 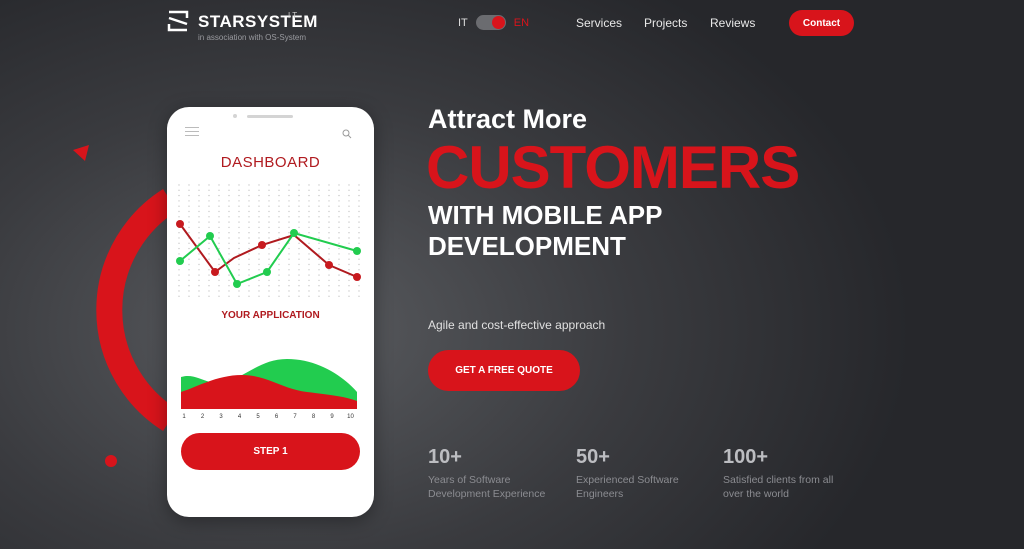 What do you see at coordinates (314, 417) in the screenshot?
I see `area-axis-label: 8` at bounding box center [314, 417].